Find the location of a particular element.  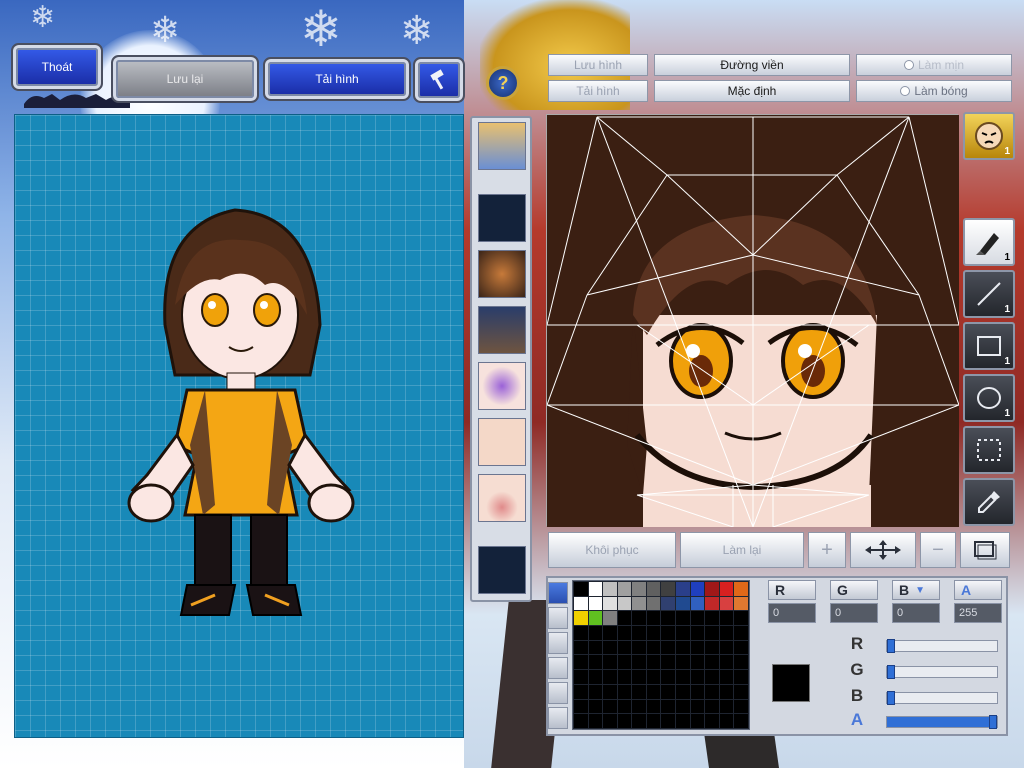

color-palette-grid is located at coordinates (661, 655).